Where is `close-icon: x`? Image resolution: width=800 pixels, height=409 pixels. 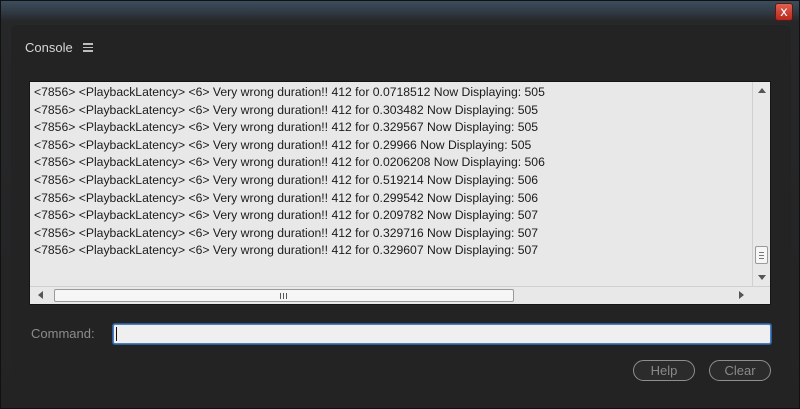
close-icon: x is located at coordinates (784, 12).